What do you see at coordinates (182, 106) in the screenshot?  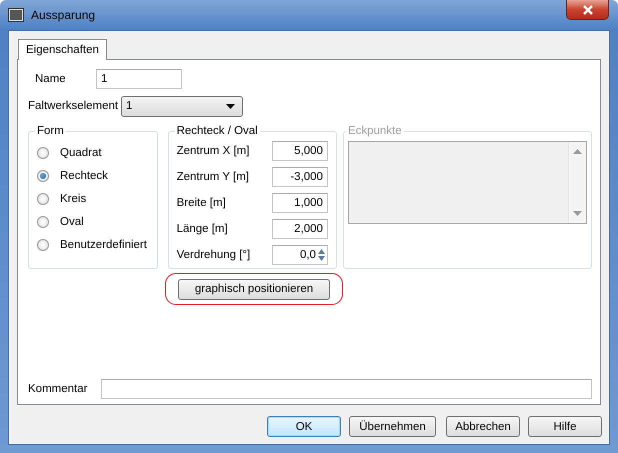 I see `element-dropdown: 1` at bounding box center [182, 106].